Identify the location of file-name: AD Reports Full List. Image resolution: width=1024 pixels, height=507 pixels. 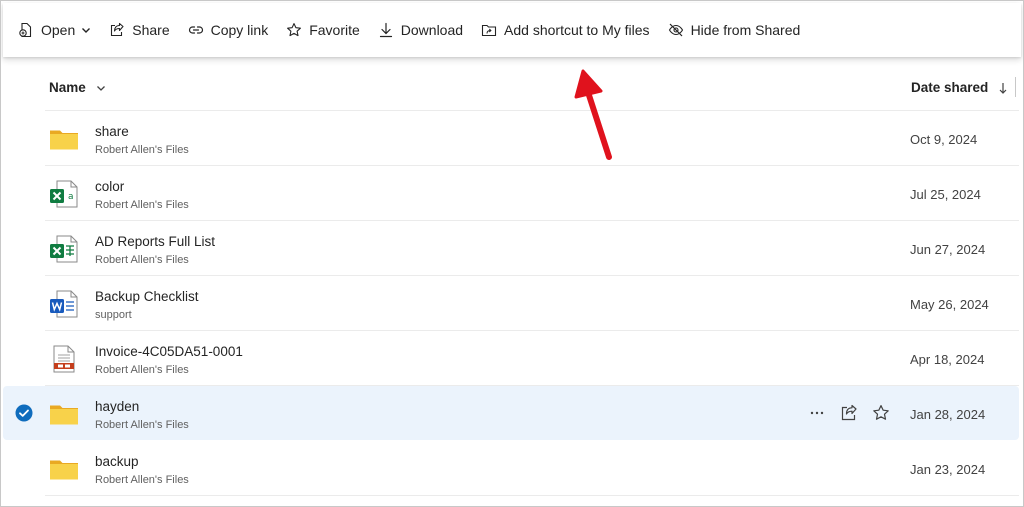
(155, 241).